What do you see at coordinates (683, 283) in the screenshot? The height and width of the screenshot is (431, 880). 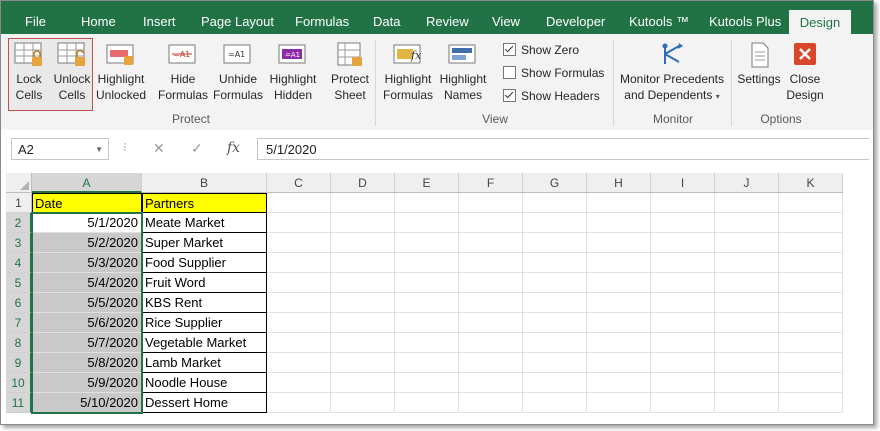 I see `cell-i5` at bounding box center [683, 283].